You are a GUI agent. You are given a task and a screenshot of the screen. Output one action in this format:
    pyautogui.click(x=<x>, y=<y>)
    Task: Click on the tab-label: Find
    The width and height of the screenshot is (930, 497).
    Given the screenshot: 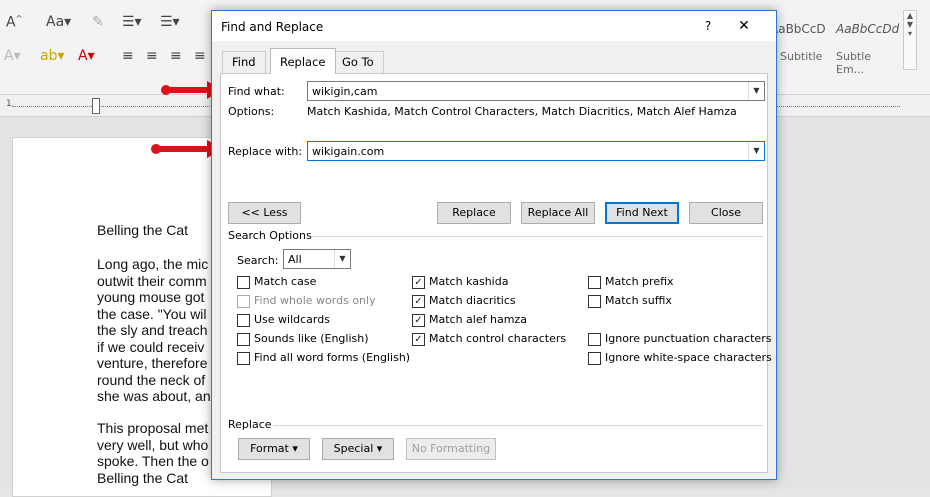 What is the action you would take?
    pyautogui.click(x=244, y=62)
    